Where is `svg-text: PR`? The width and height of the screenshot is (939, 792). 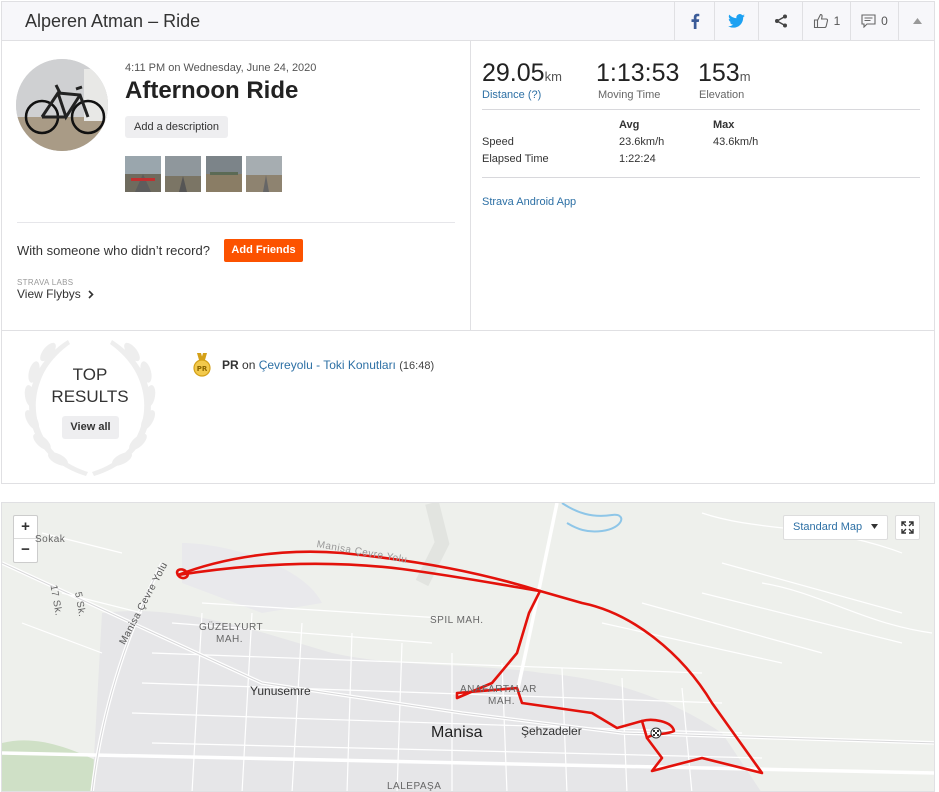 svg-text: PR is located at coordinates (202, 369).